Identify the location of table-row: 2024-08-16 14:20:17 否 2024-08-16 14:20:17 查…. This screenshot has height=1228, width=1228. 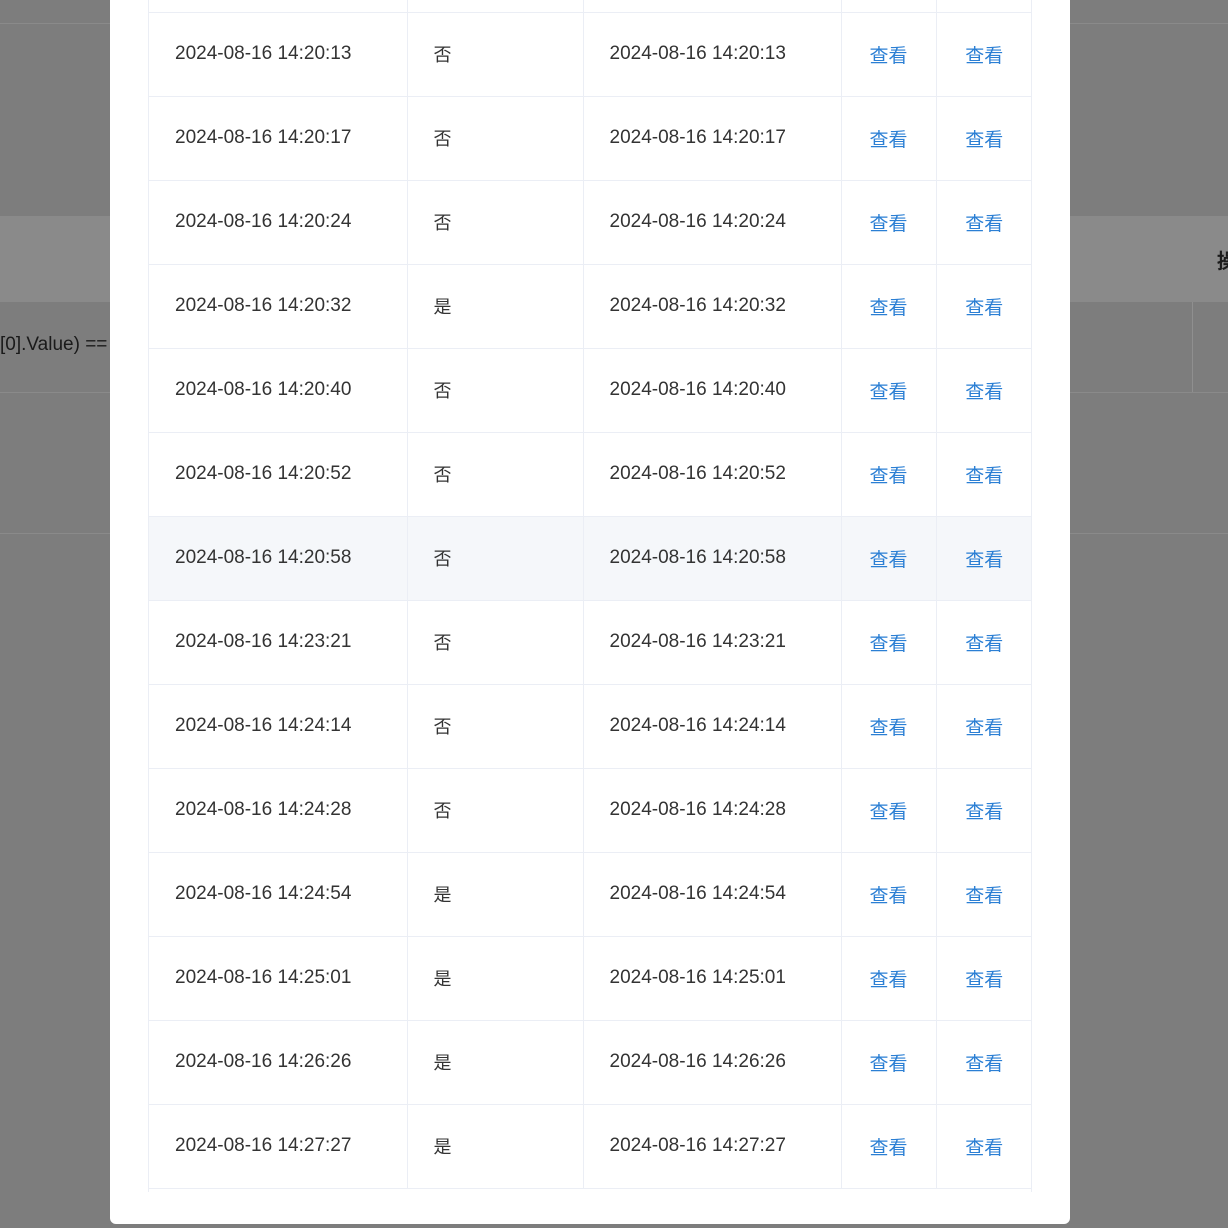
(590, 138).